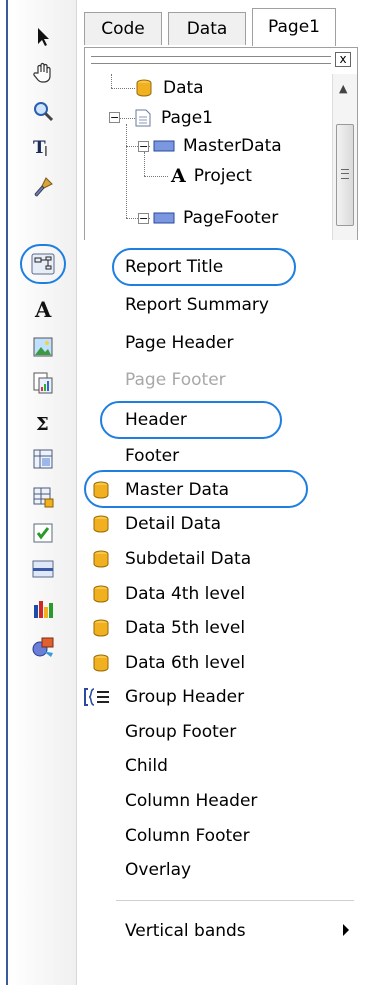 The width and height of the screenshot is (365, 985). I want to click on menu-item-data-6th-level: Data 6th level, so click(220, 663).